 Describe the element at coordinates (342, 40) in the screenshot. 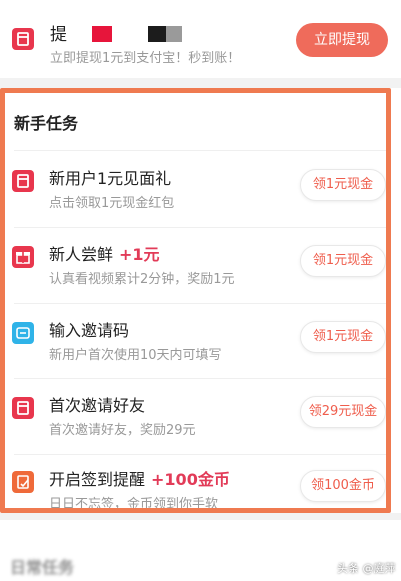

I see `withdraw-button: 立即提现` at that location.